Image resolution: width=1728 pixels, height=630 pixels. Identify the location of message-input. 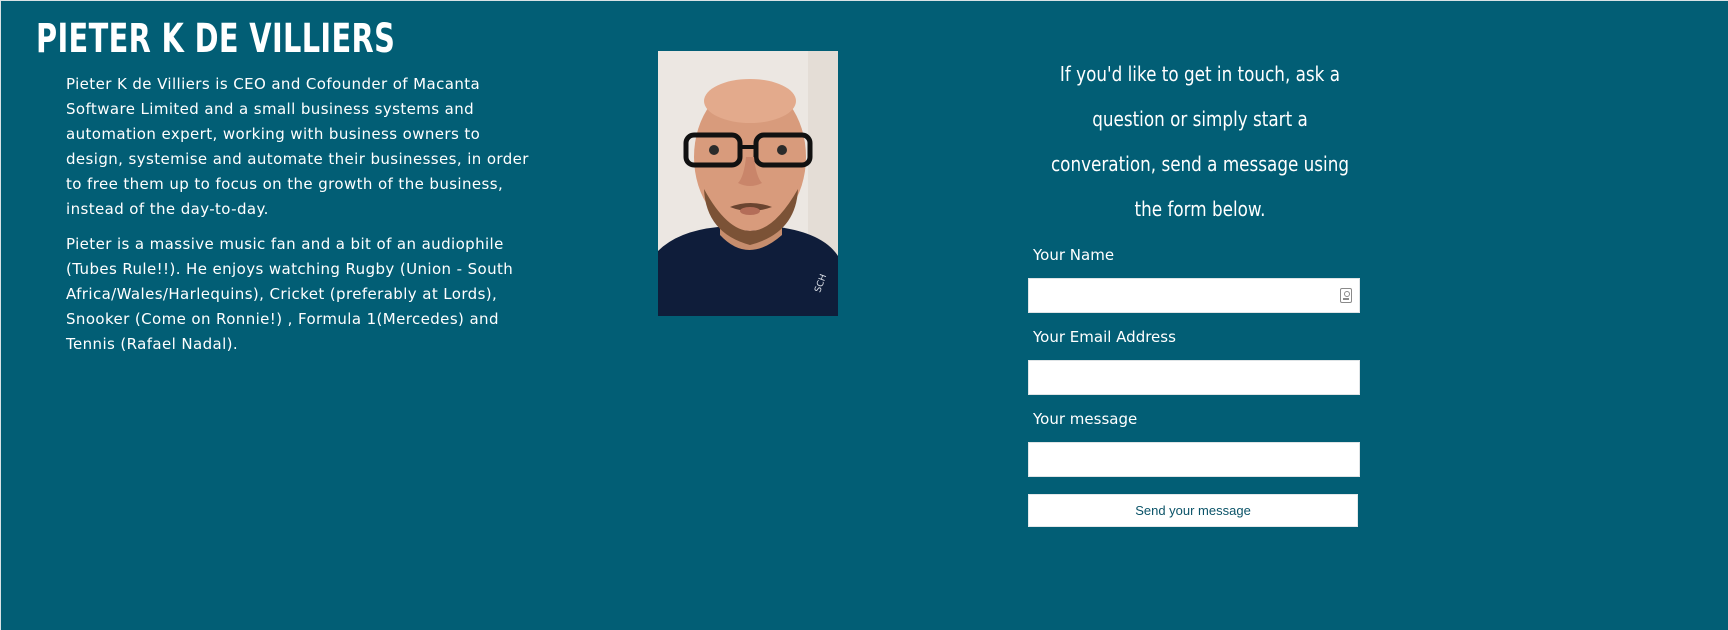
(1194, 459).